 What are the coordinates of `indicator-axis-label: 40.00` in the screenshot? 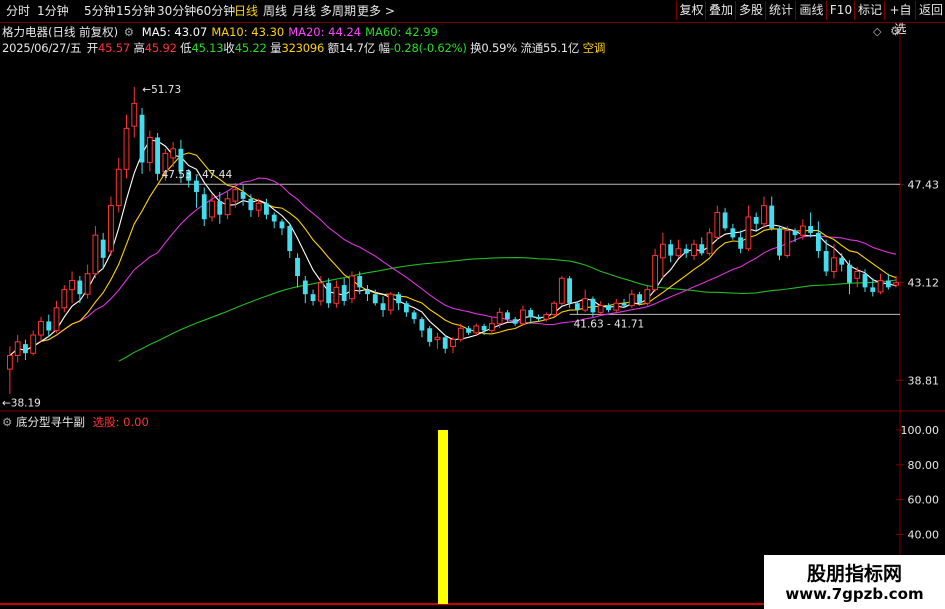 It's located at (924, 534).